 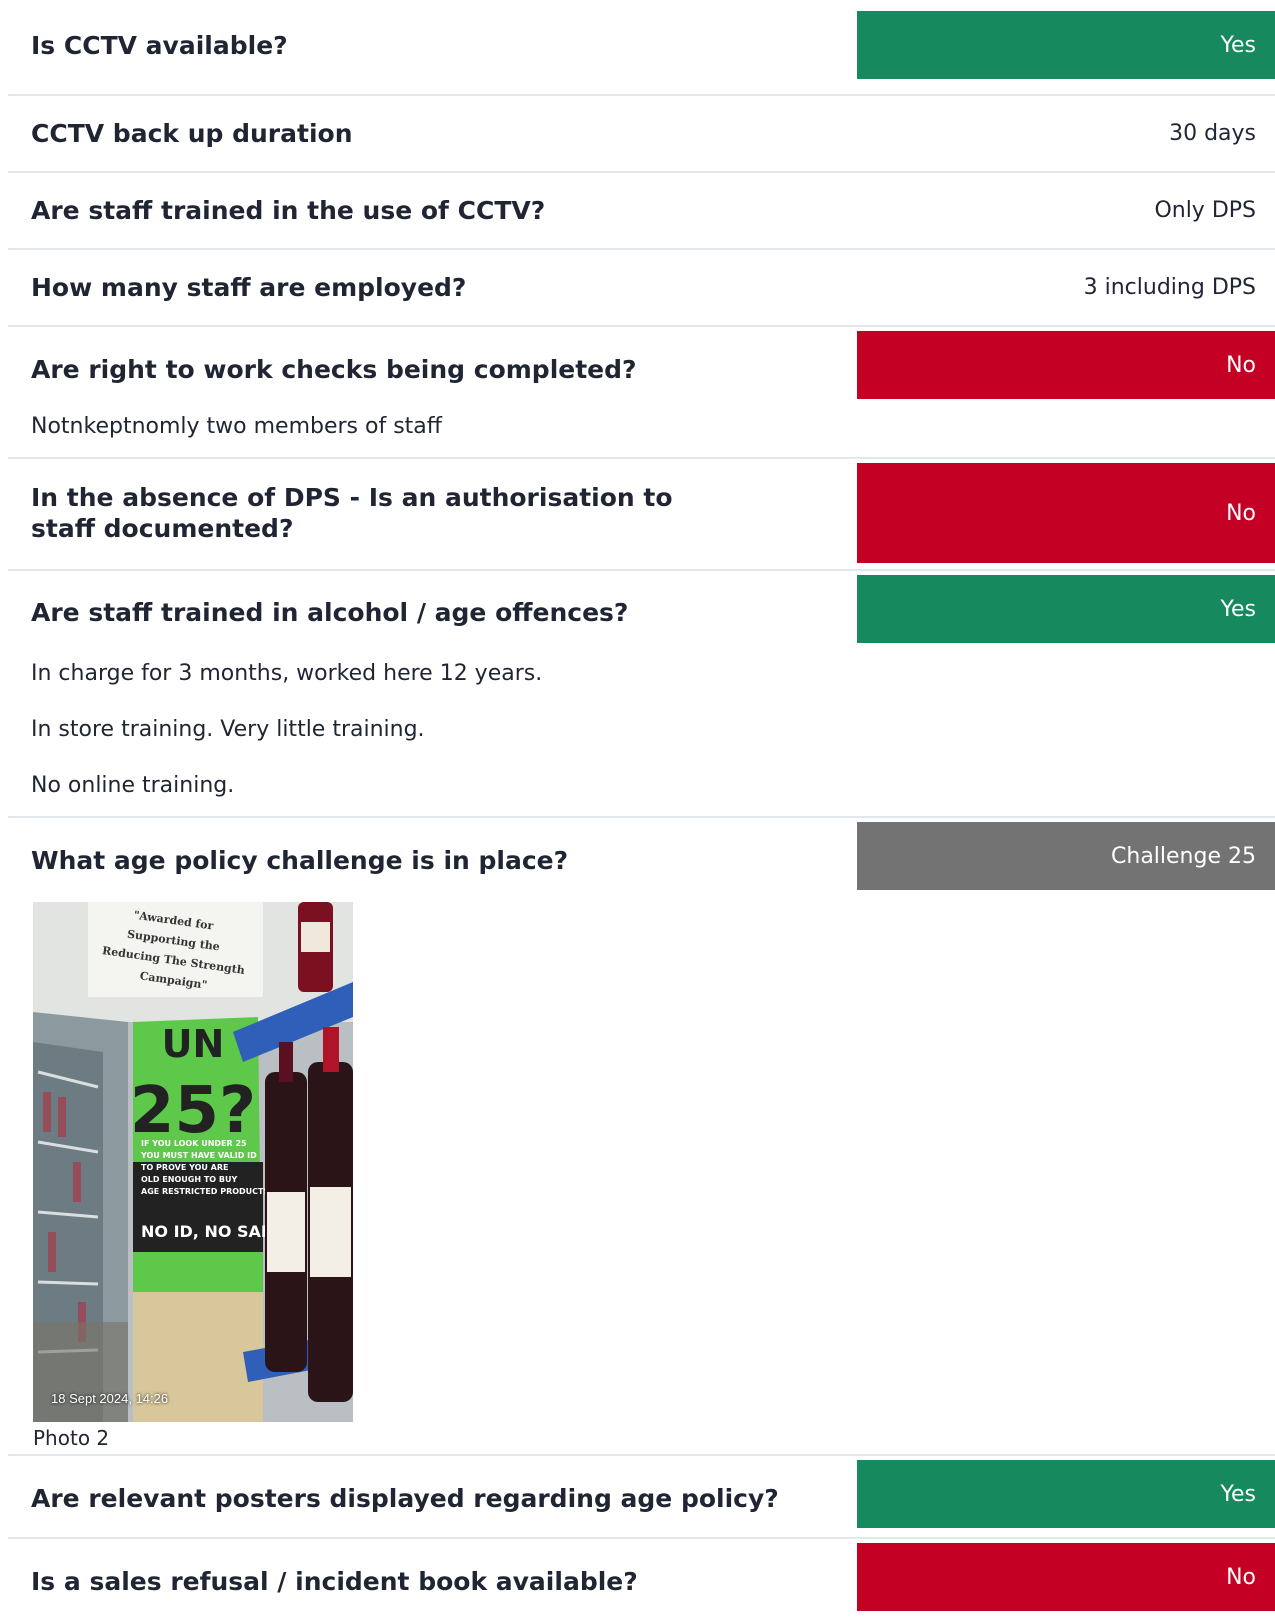 What do you see at coordinates (206, 1231) in the screenshot?
I see `svg-text: NO ID, NO SAL` at bounding box center [206, 1231].